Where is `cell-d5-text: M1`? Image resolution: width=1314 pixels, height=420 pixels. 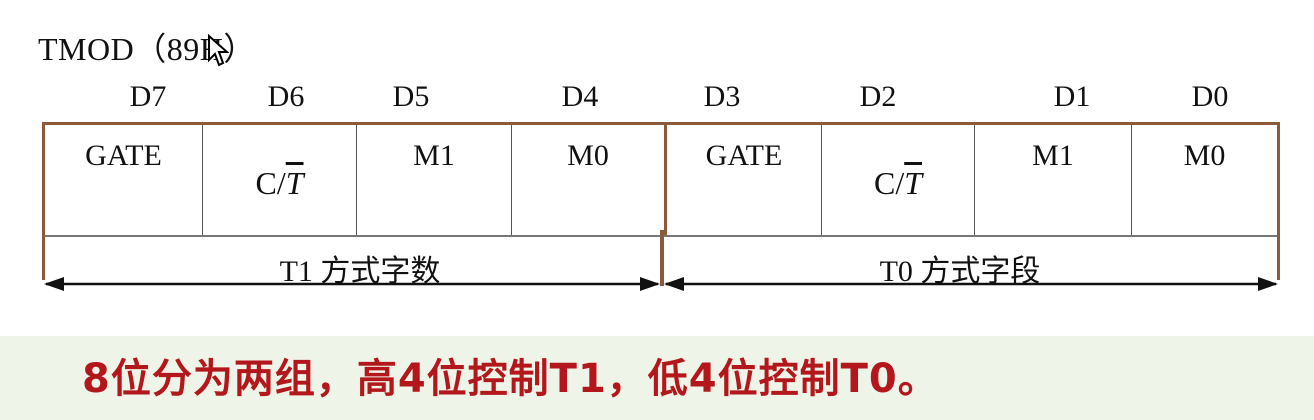 cell-d5-text: M1 is located at coordinates (434, 155).